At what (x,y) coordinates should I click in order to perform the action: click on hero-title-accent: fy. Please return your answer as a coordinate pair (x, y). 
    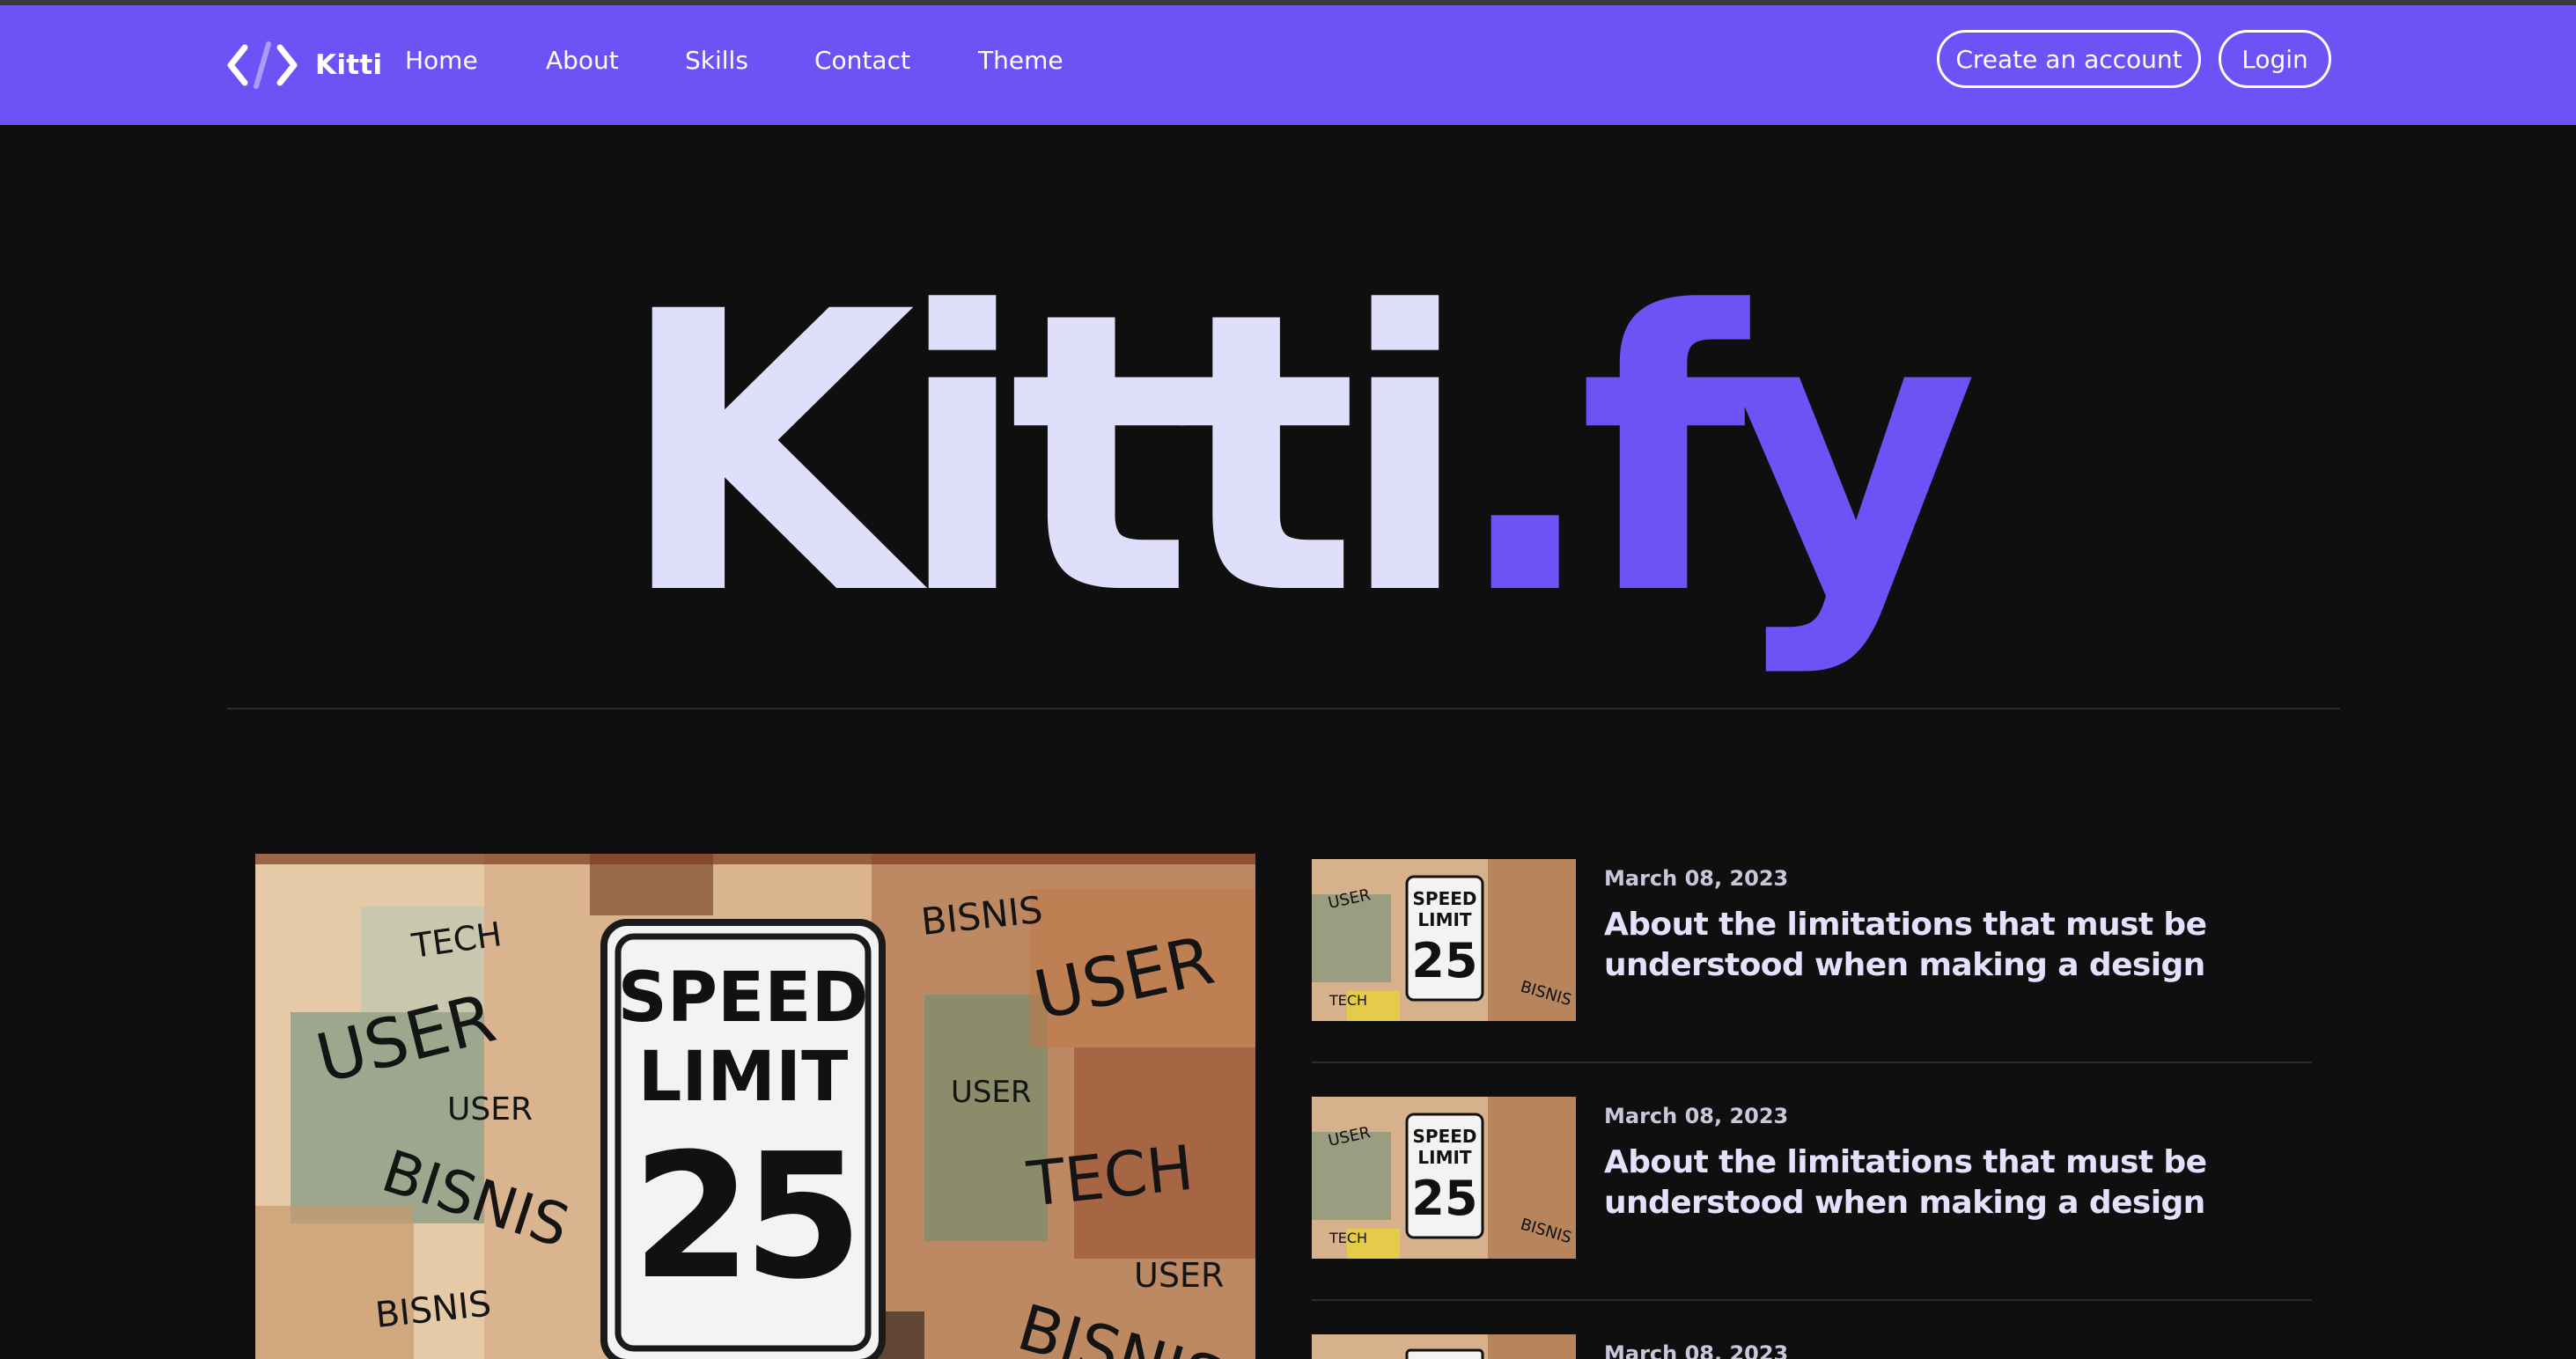
    Looking at the image, I should click on (1777, 457).